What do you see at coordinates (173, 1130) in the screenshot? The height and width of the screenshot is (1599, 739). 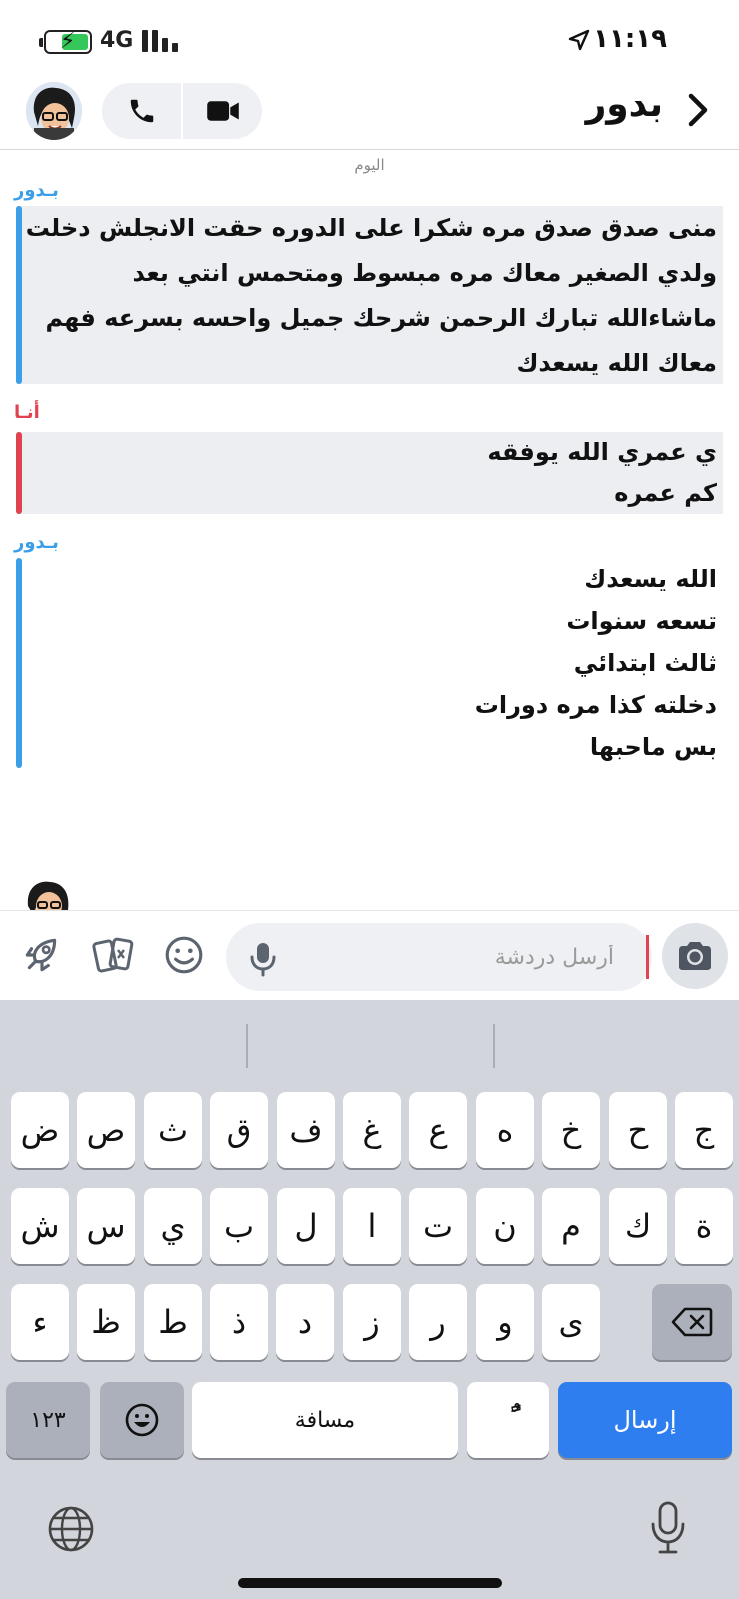 I see `key-letter: ث` at bounding box center [173, 1130].